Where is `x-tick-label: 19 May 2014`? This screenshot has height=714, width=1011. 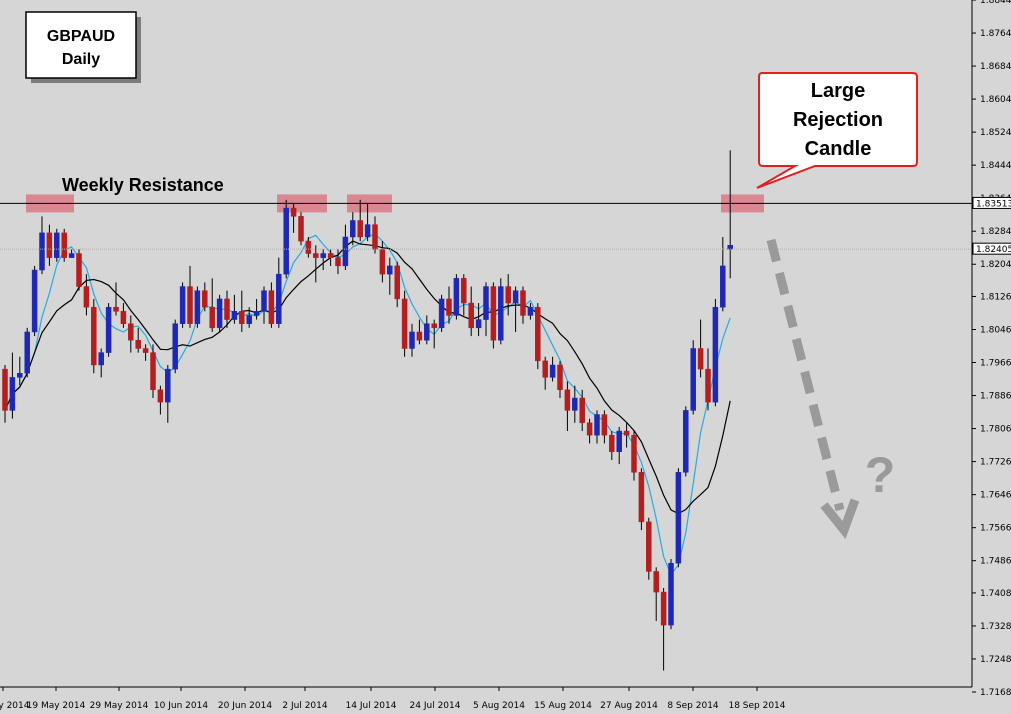
x-tick-label: 19 May 2014 is located at coordinates (56, 706).